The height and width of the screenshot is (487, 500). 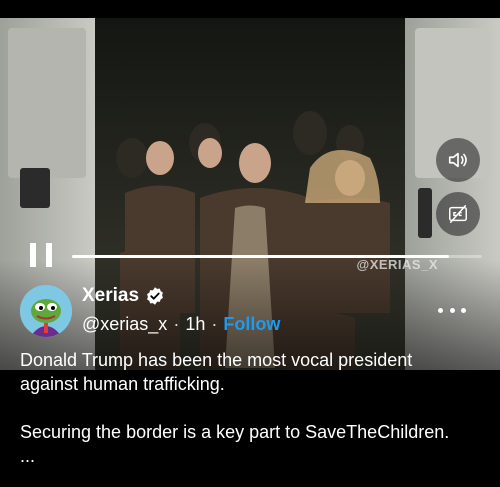 I want to click on captions-off-icon, so click(x=458, y=214).